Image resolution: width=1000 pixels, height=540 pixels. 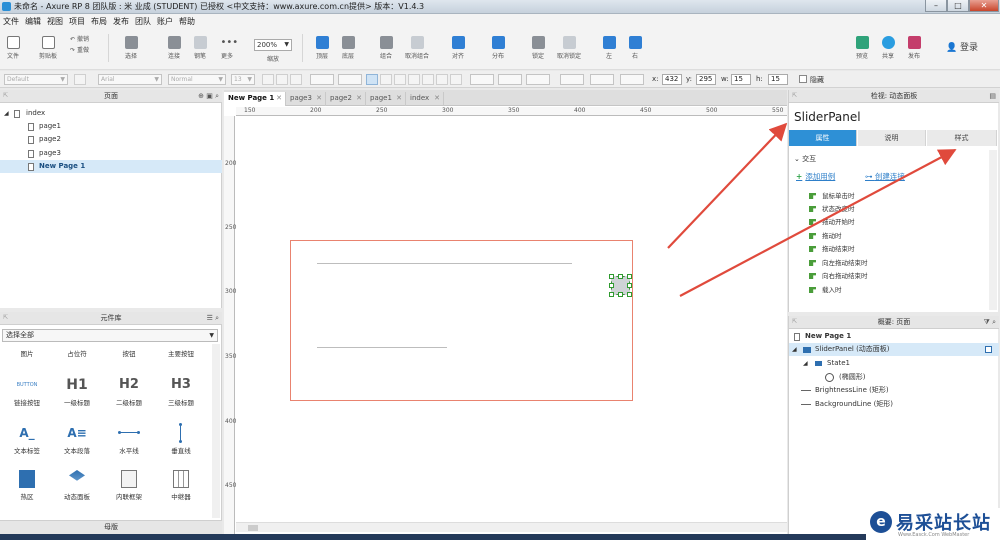 I want to click on menu-icon: ☰, so click(x=211, y=318).